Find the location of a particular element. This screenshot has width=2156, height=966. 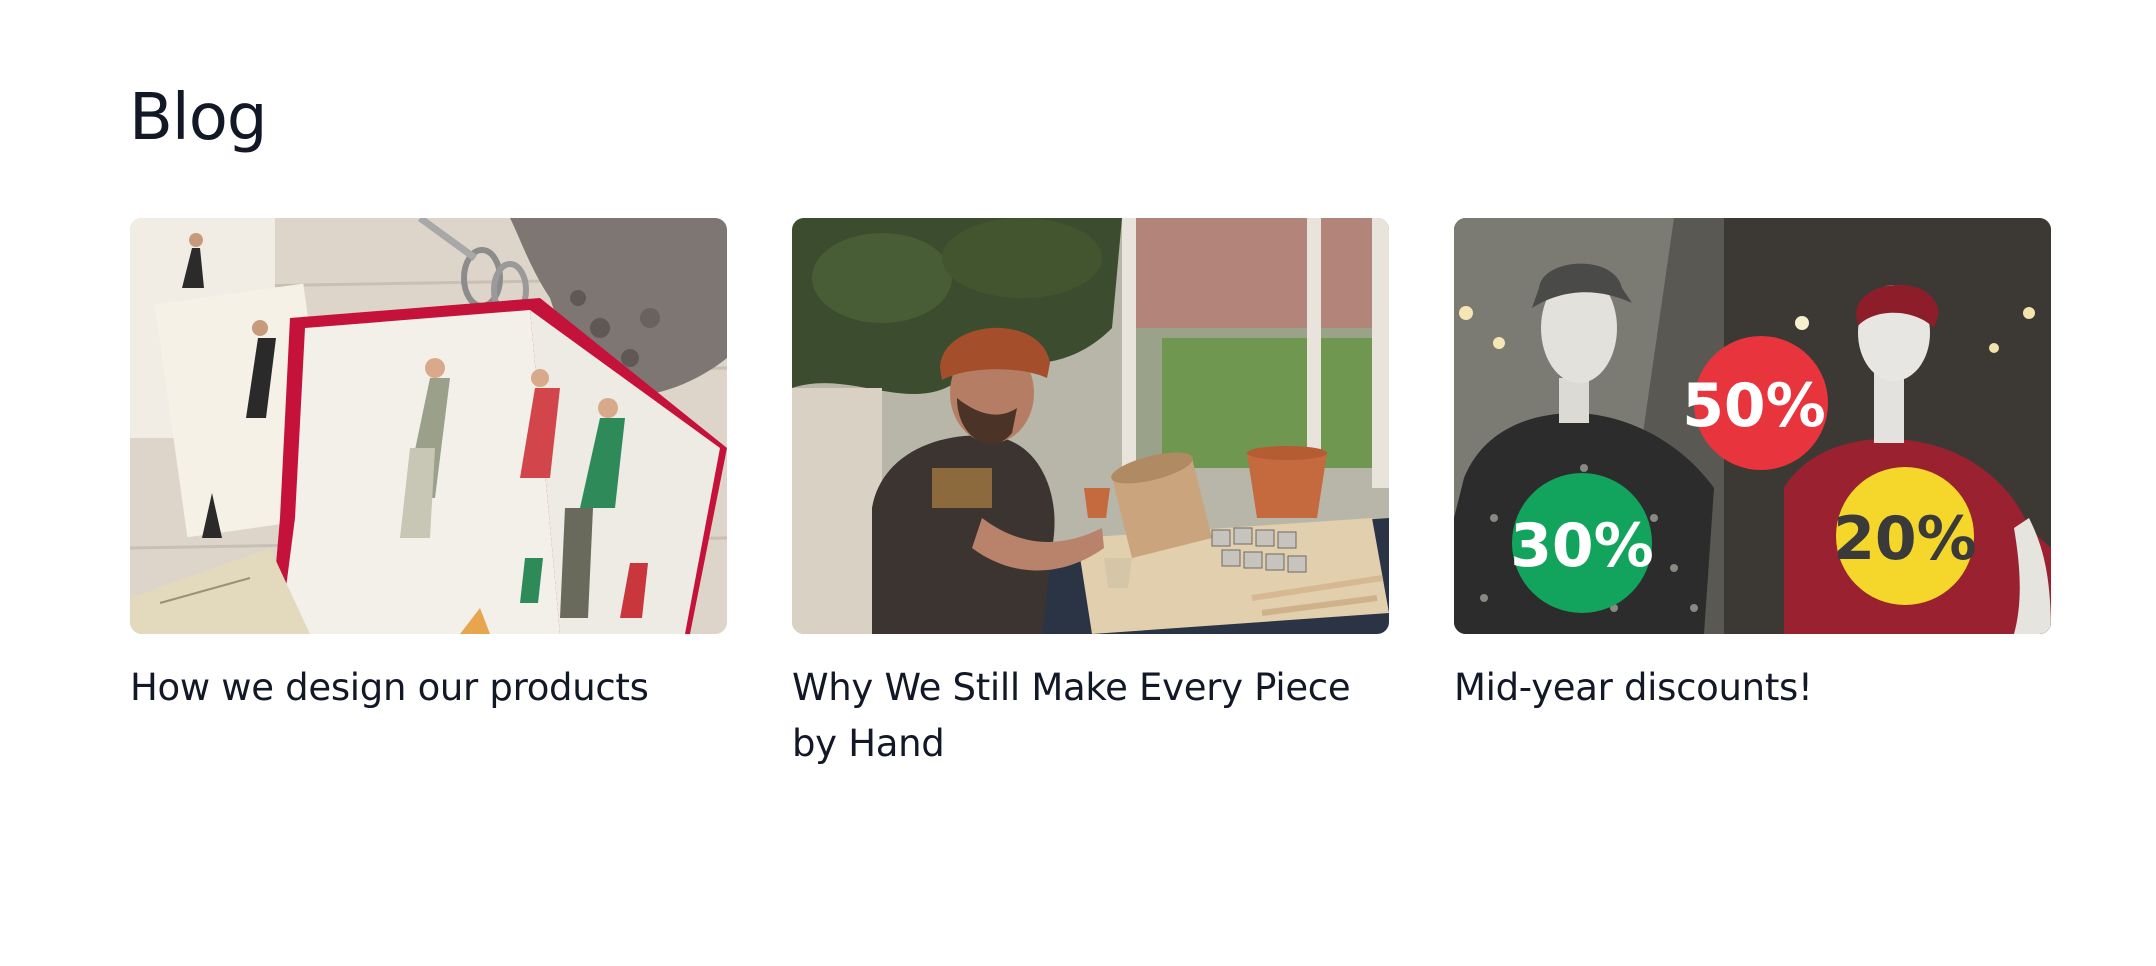

post-title: Why We Still Make Every Piece by Hand is located at coordinates (1090, 716).